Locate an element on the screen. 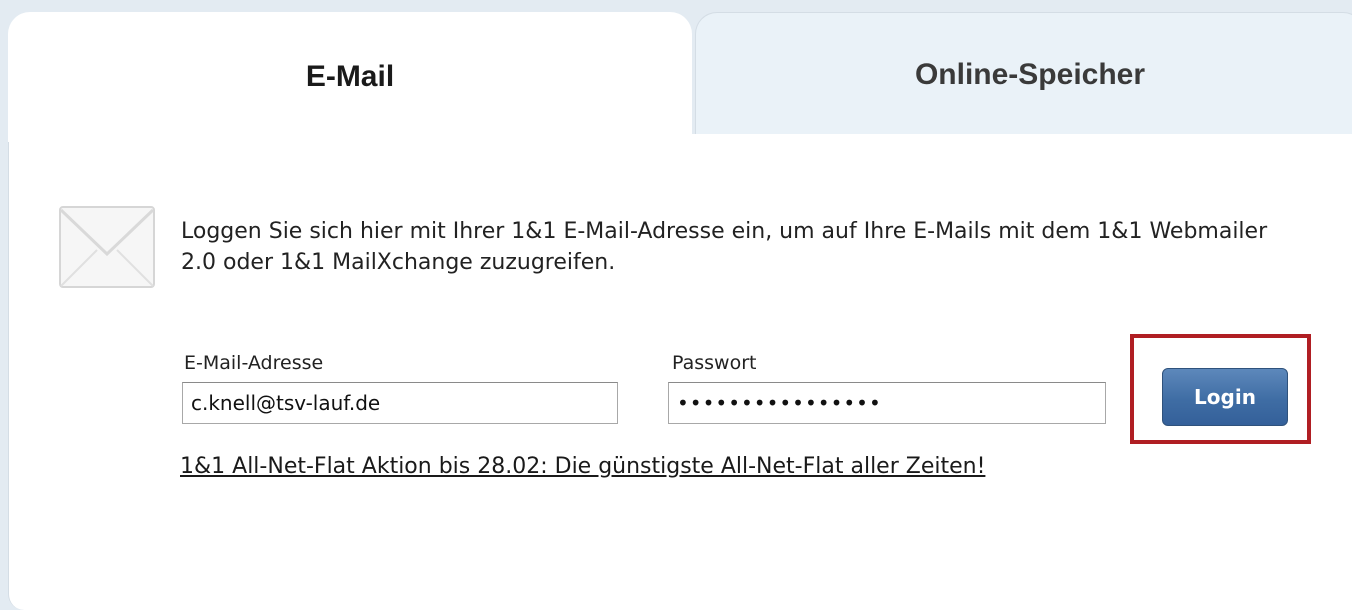 The image size is (1352, 610). email-field is located at coordinates (400, 403).